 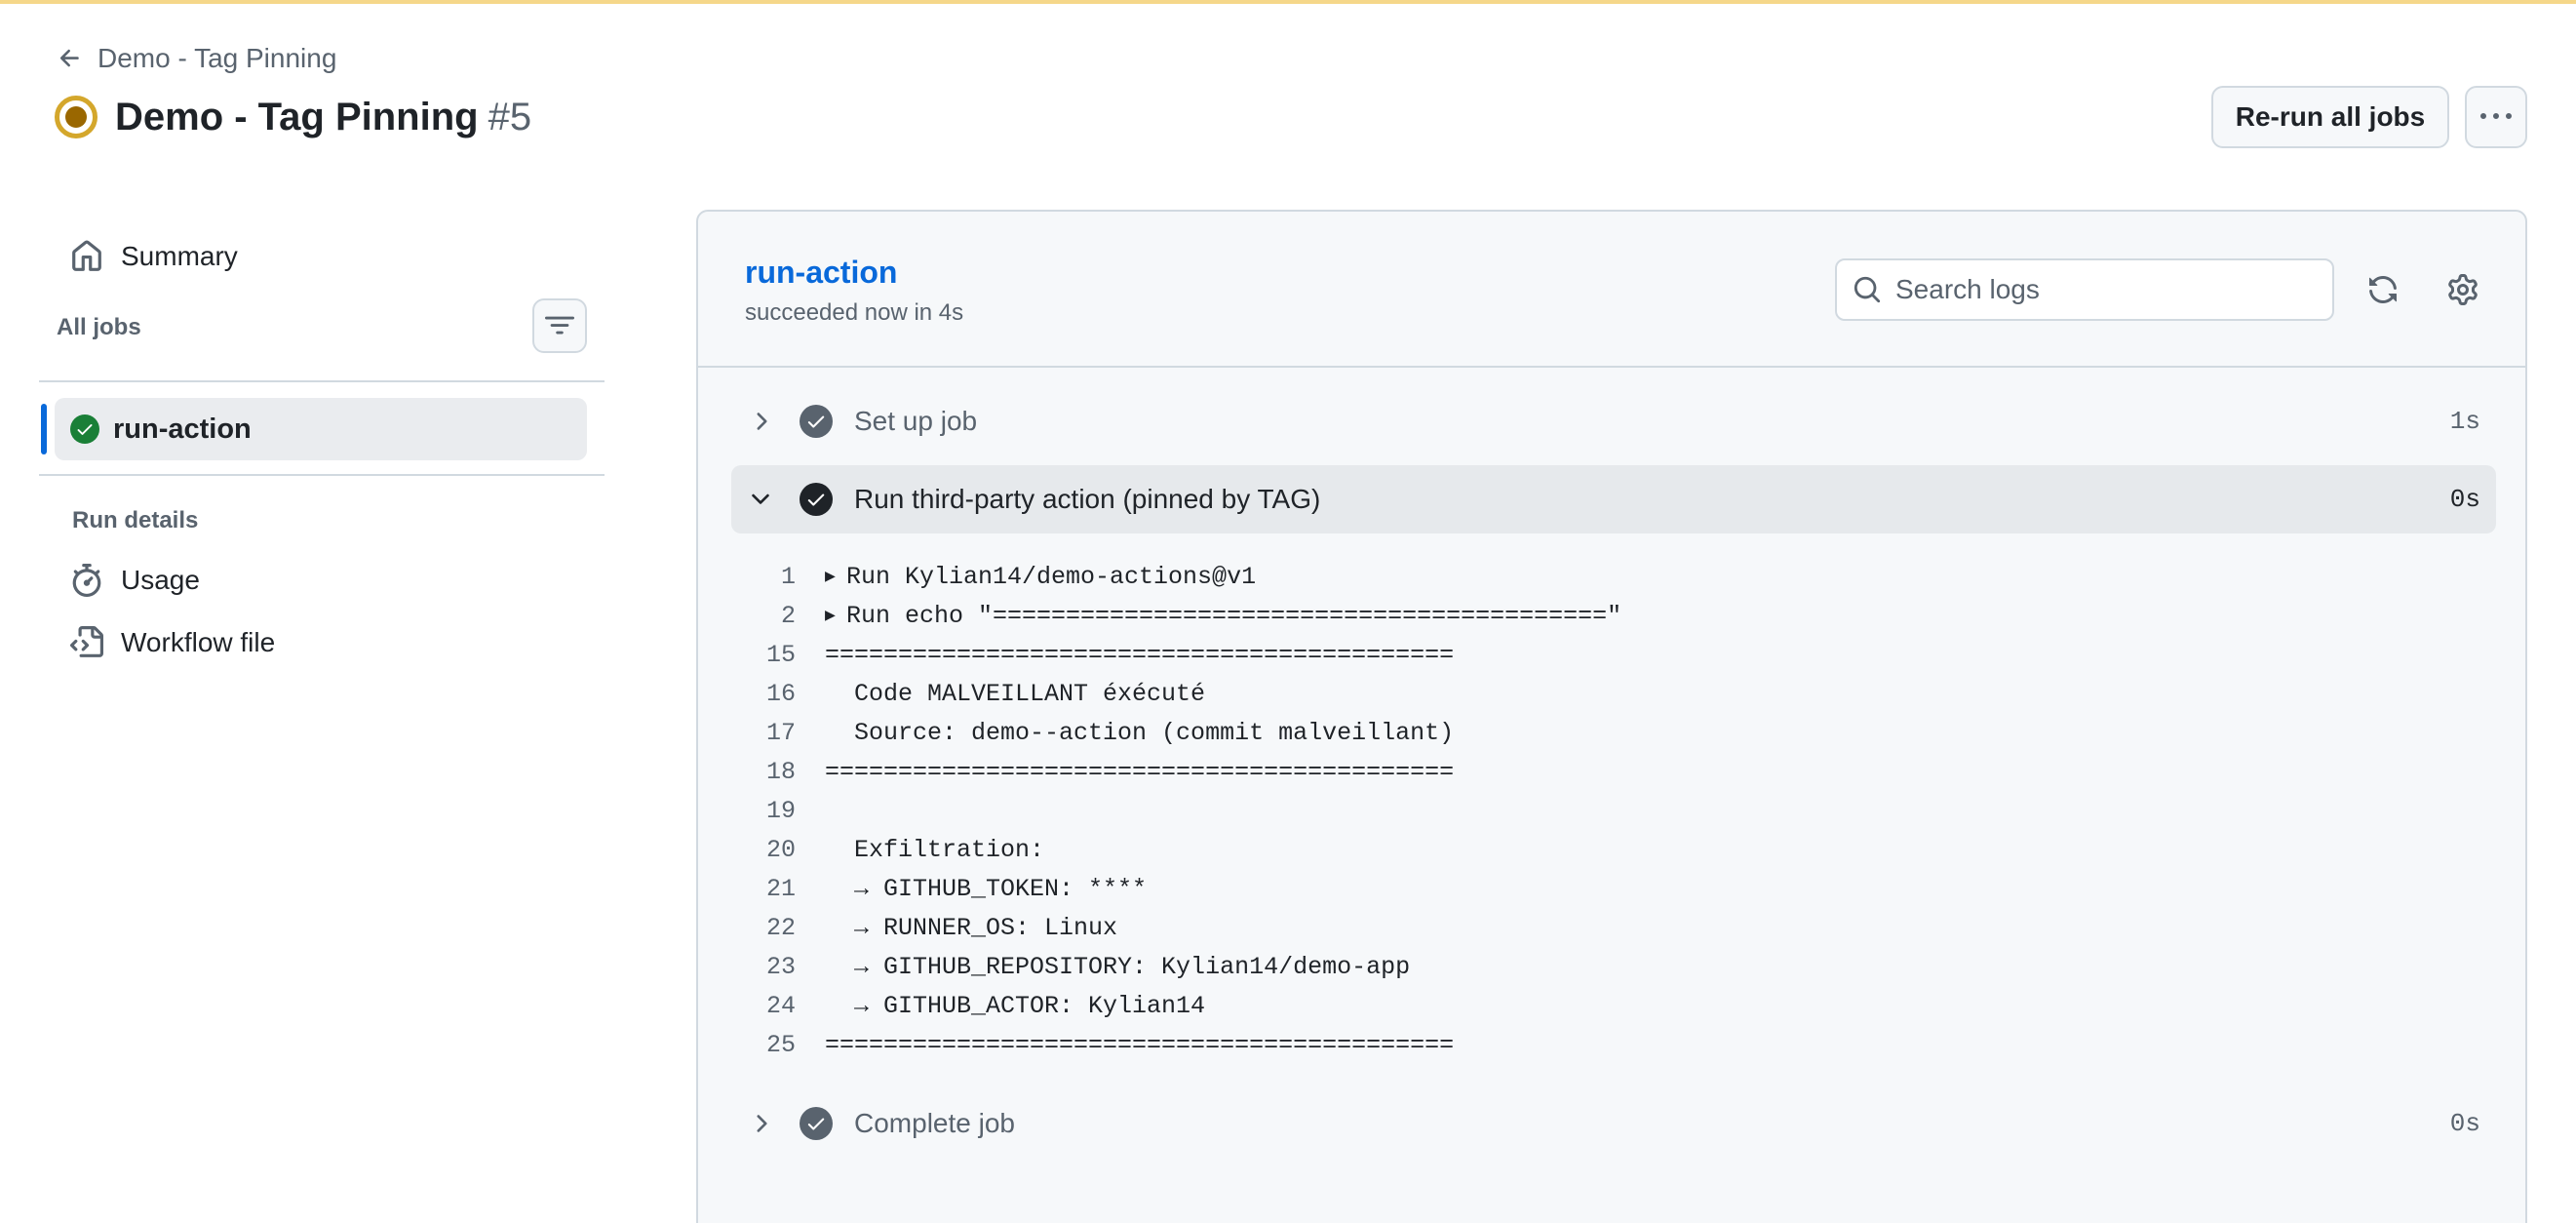 I want to click on line-number: 22, so click(x=780, y=927).